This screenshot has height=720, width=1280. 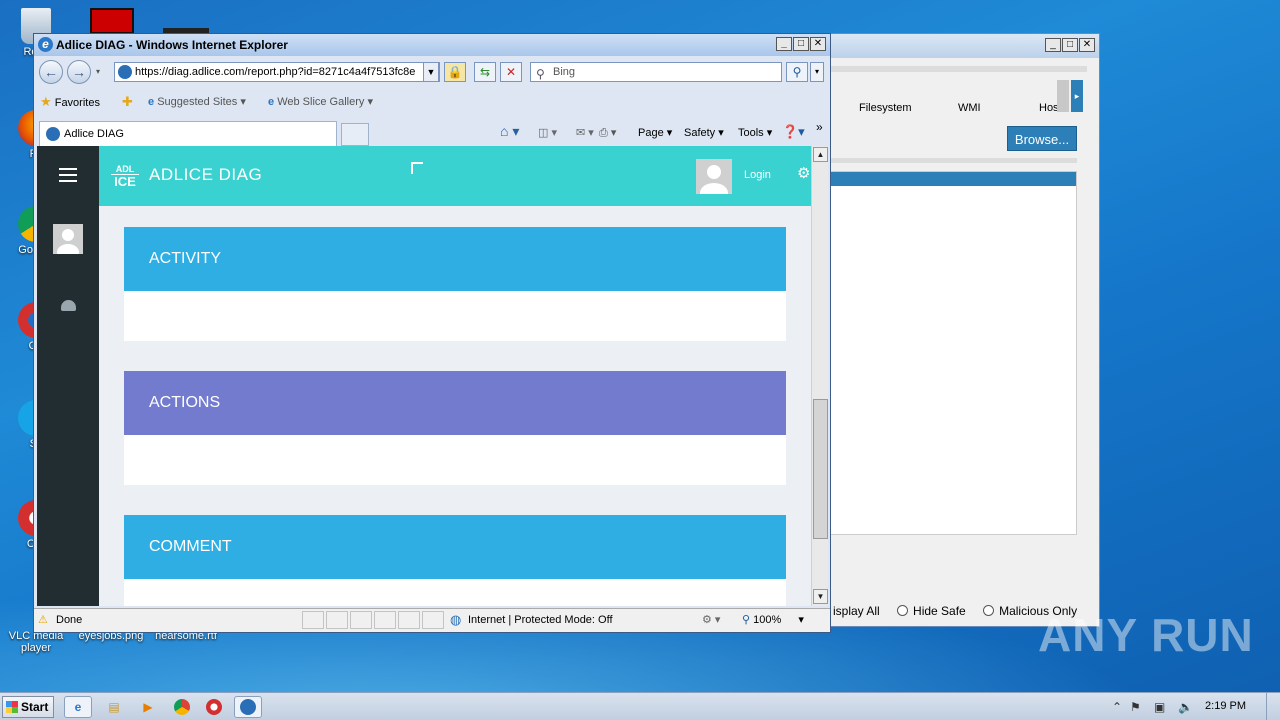 I want to click on taskbar-media-player-icon: ▶, so click(x=148, y=707).